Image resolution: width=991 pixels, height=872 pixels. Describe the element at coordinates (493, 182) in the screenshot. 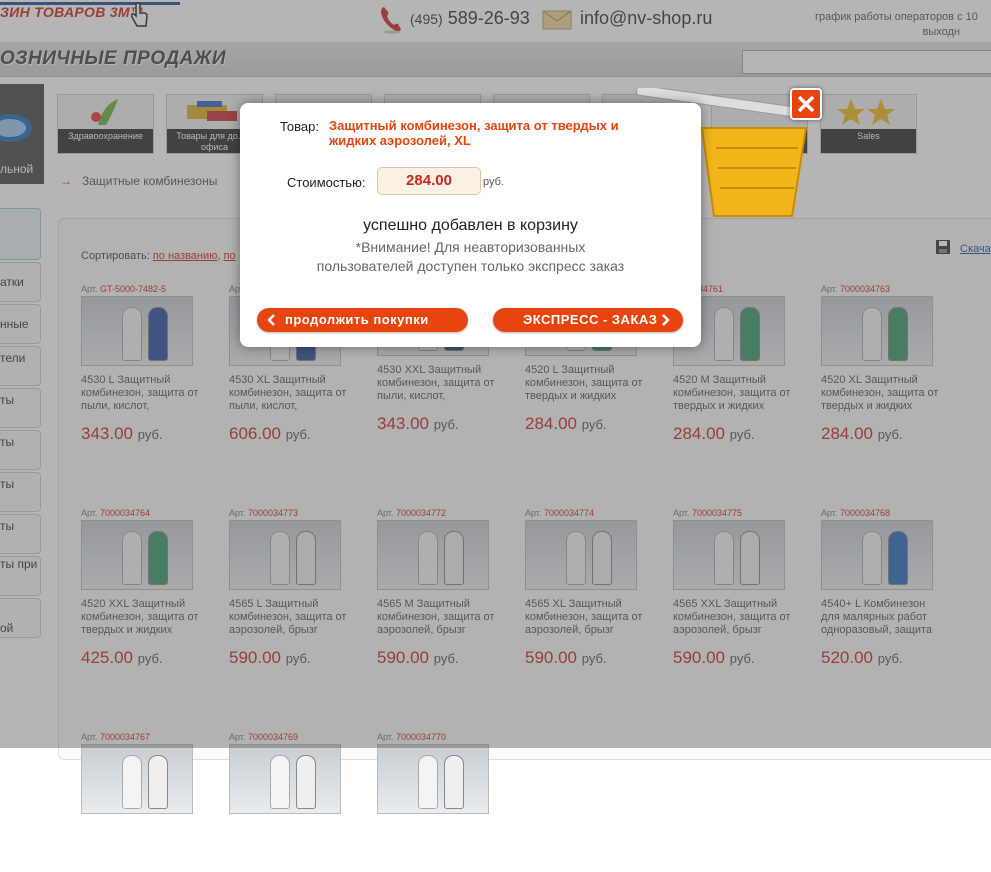

I see `cost-currency: руб.` at that location.